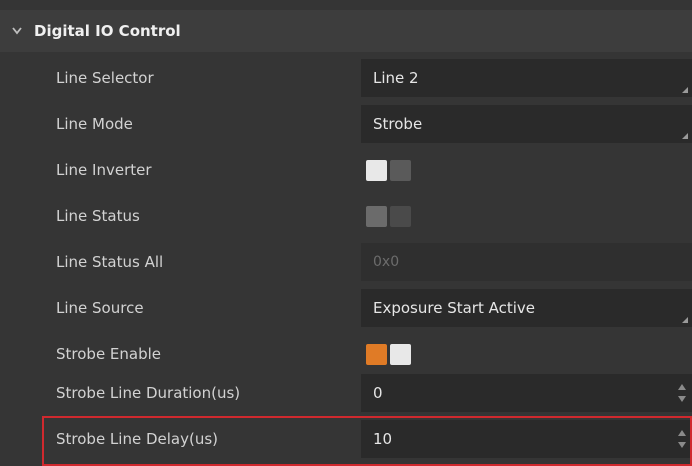 The width and height of the screenshot is (692, 466). Describe the element at coordinates (104, 170) in the screenshot. I see `line-inverter-label: Line Inverter` at that location.